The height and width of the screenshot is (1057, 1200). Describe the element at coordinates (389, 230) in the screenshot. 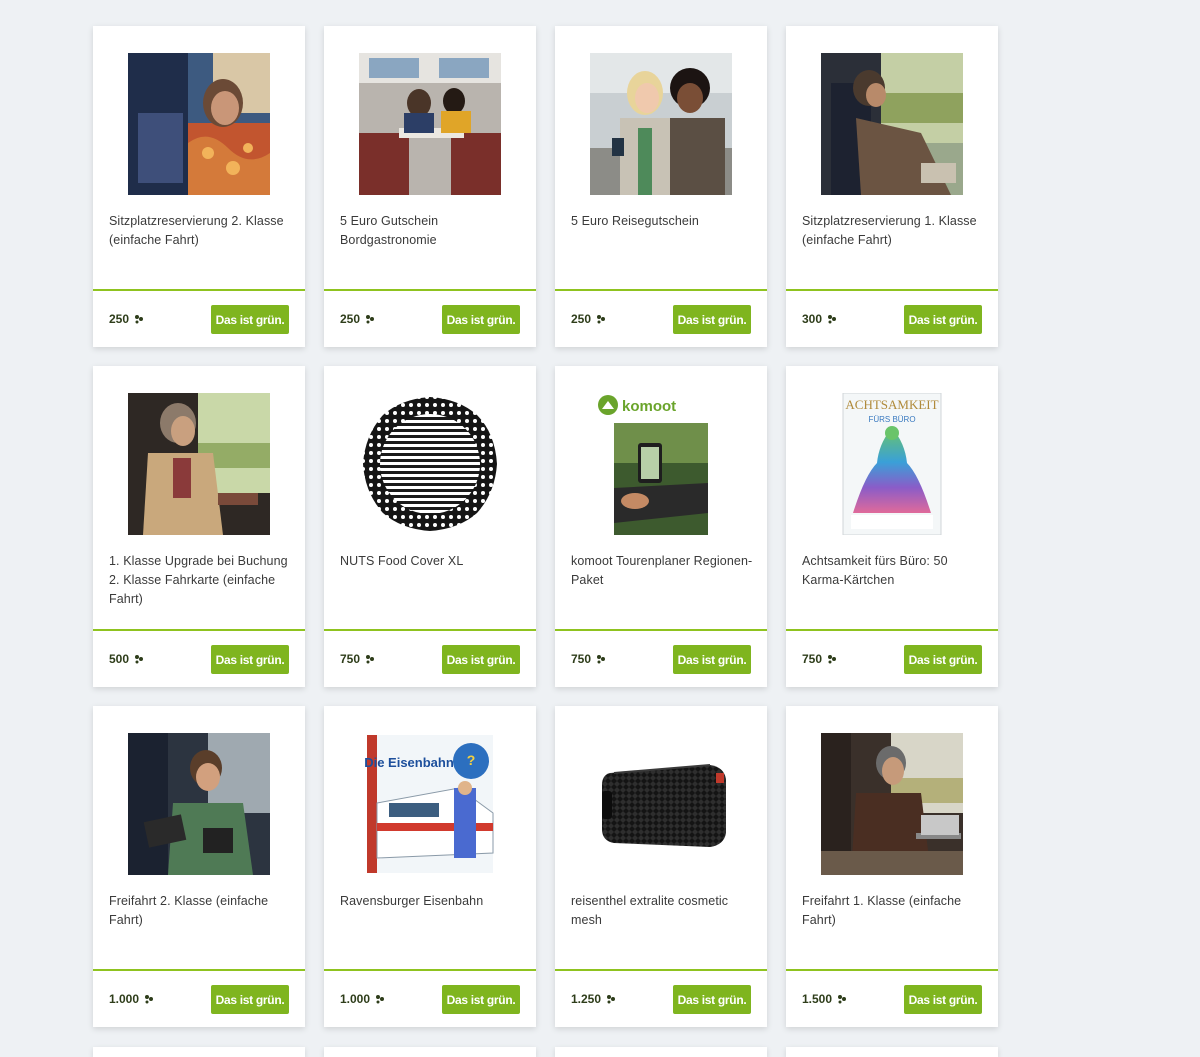

I see `product-title: 5 Euro Gutschein Bordgastronomie` at that location.